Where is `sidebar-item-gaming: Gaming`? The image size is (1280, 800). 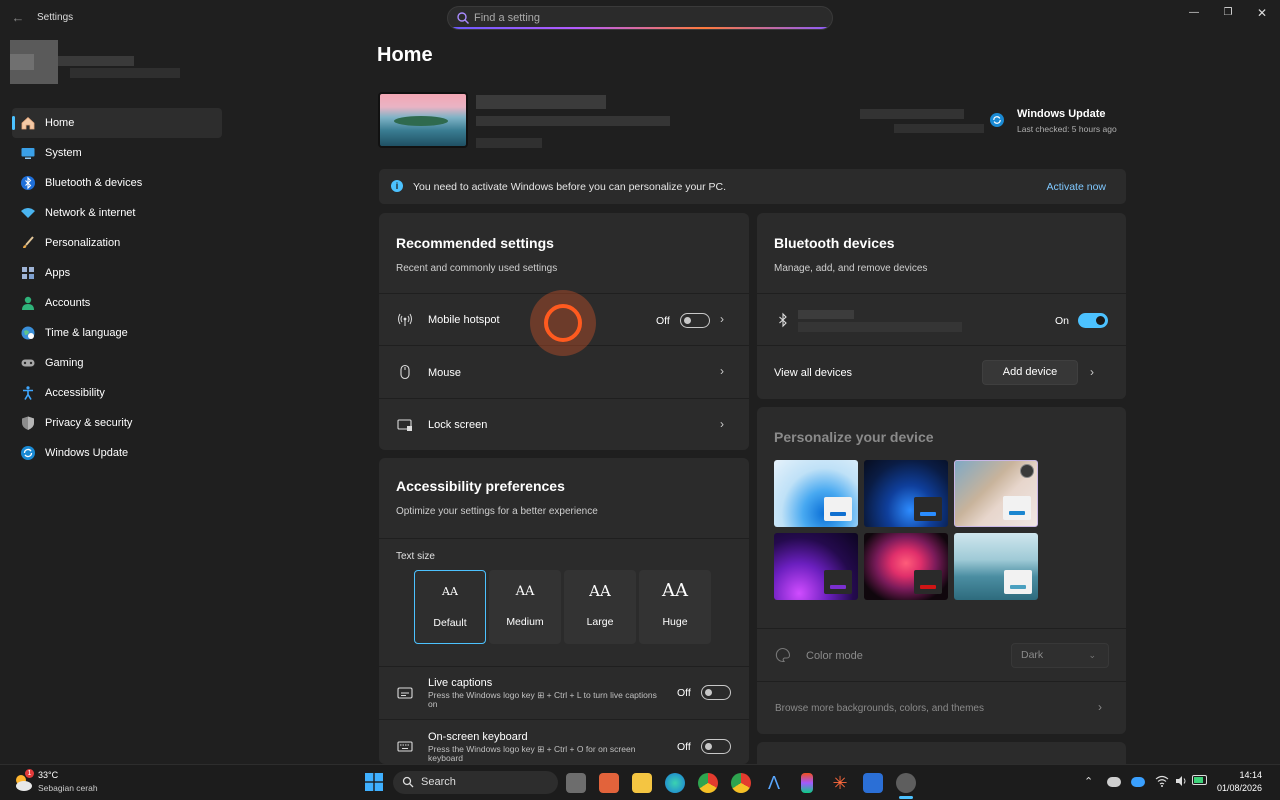
sidebar-item-gaming: Gaming is located at coordinates (117, 363).